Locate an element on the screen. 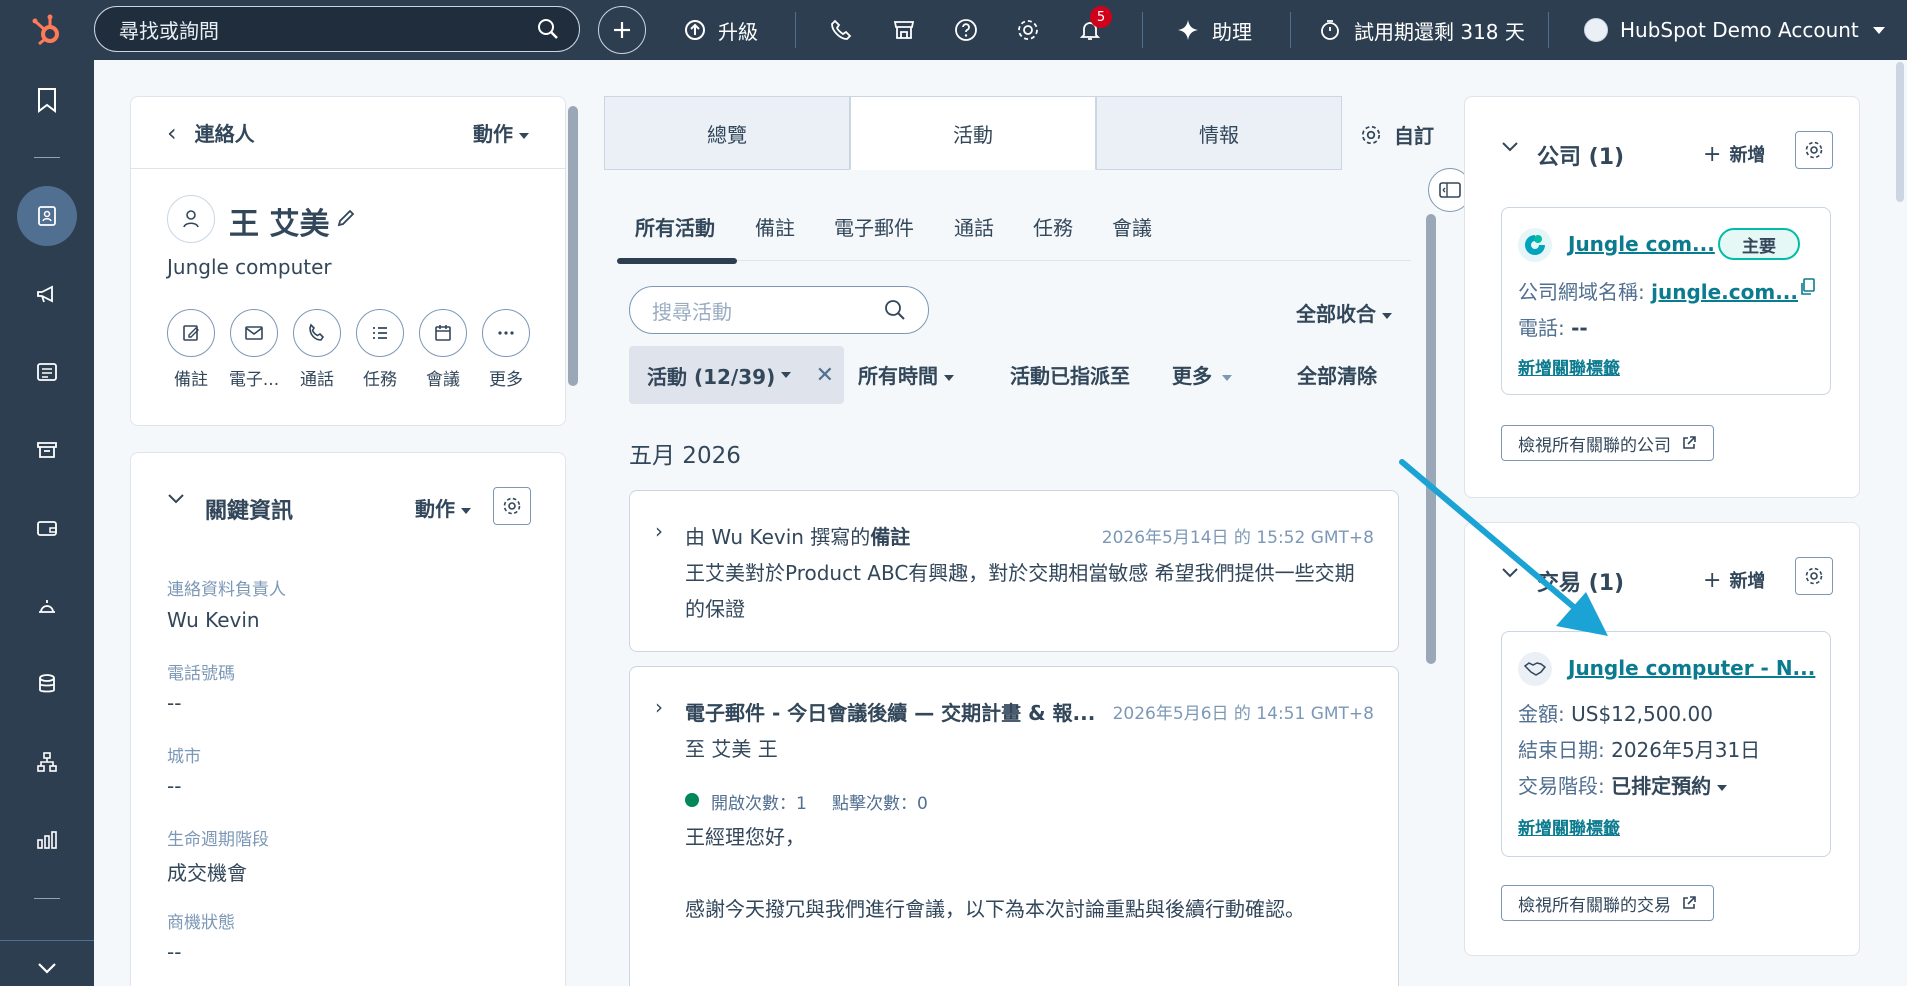 The height and width of the screenshot is (986, 1907). call-action-button is located at coordinates (317, 333).